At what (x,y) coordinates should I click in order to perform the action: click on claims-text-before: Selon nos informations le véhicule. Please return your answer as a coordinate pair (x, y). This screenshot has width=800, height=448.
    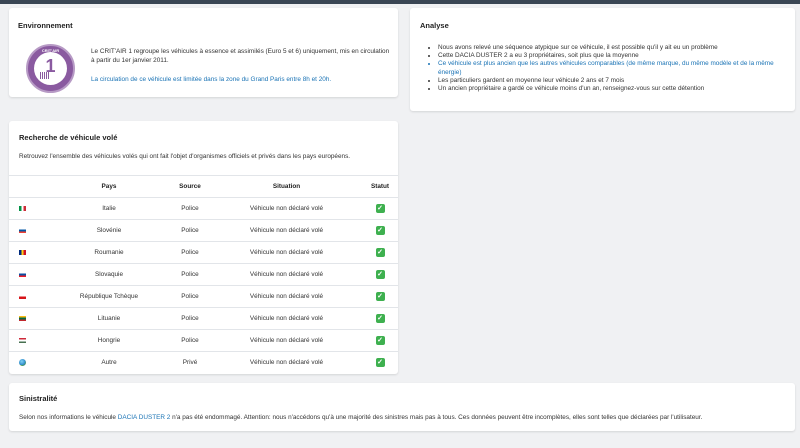
    Looking at the image, I should click on (68, 417).